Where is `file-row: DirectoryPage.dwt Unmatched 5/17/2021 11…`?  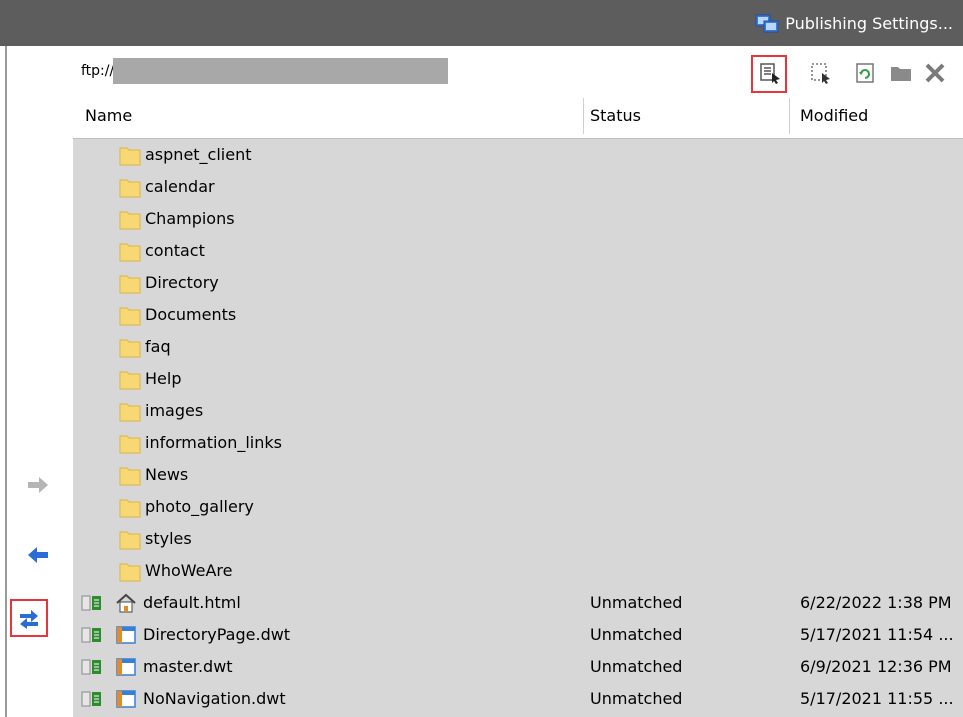 file-row: DirectoryPage.dwt Unmatched 5/17/2021 11… is located at coordinates (518, 635).